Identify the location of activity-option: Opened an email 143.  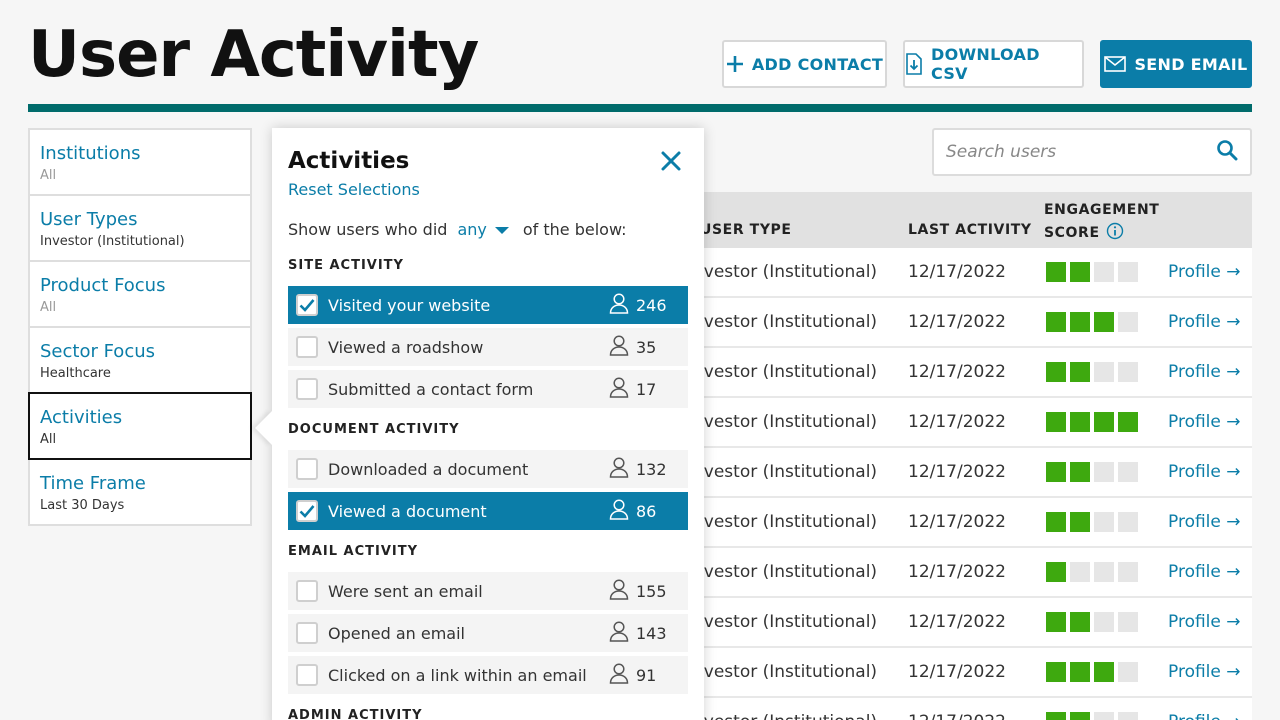
(488, 633).